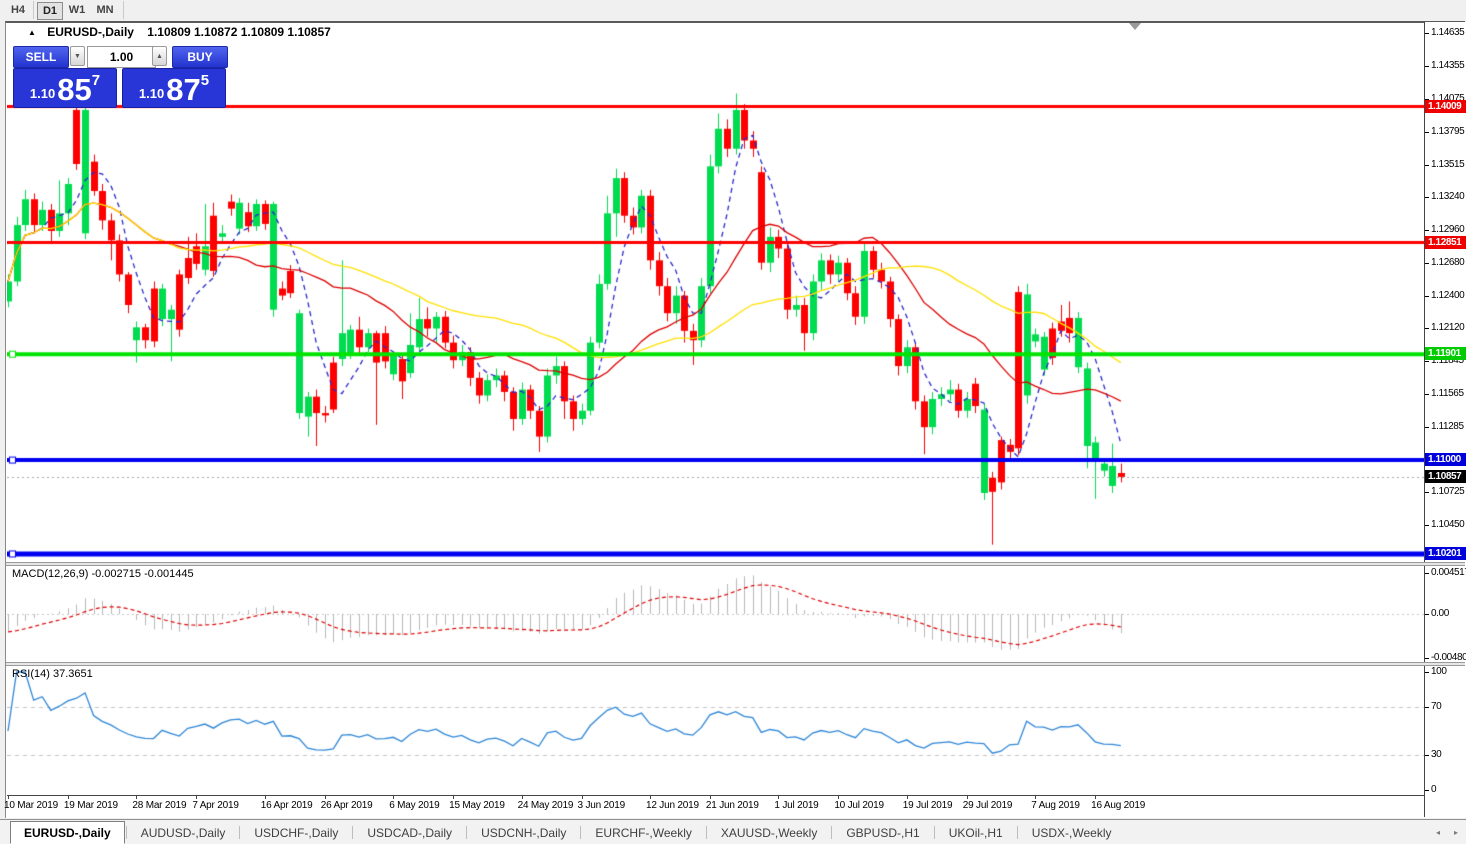  What do you see at coordinates (1072, 832) in the screenshot?
I see `tab-usdx-weekly: USDX-,Weekly` at bounding box center [1072, 832].